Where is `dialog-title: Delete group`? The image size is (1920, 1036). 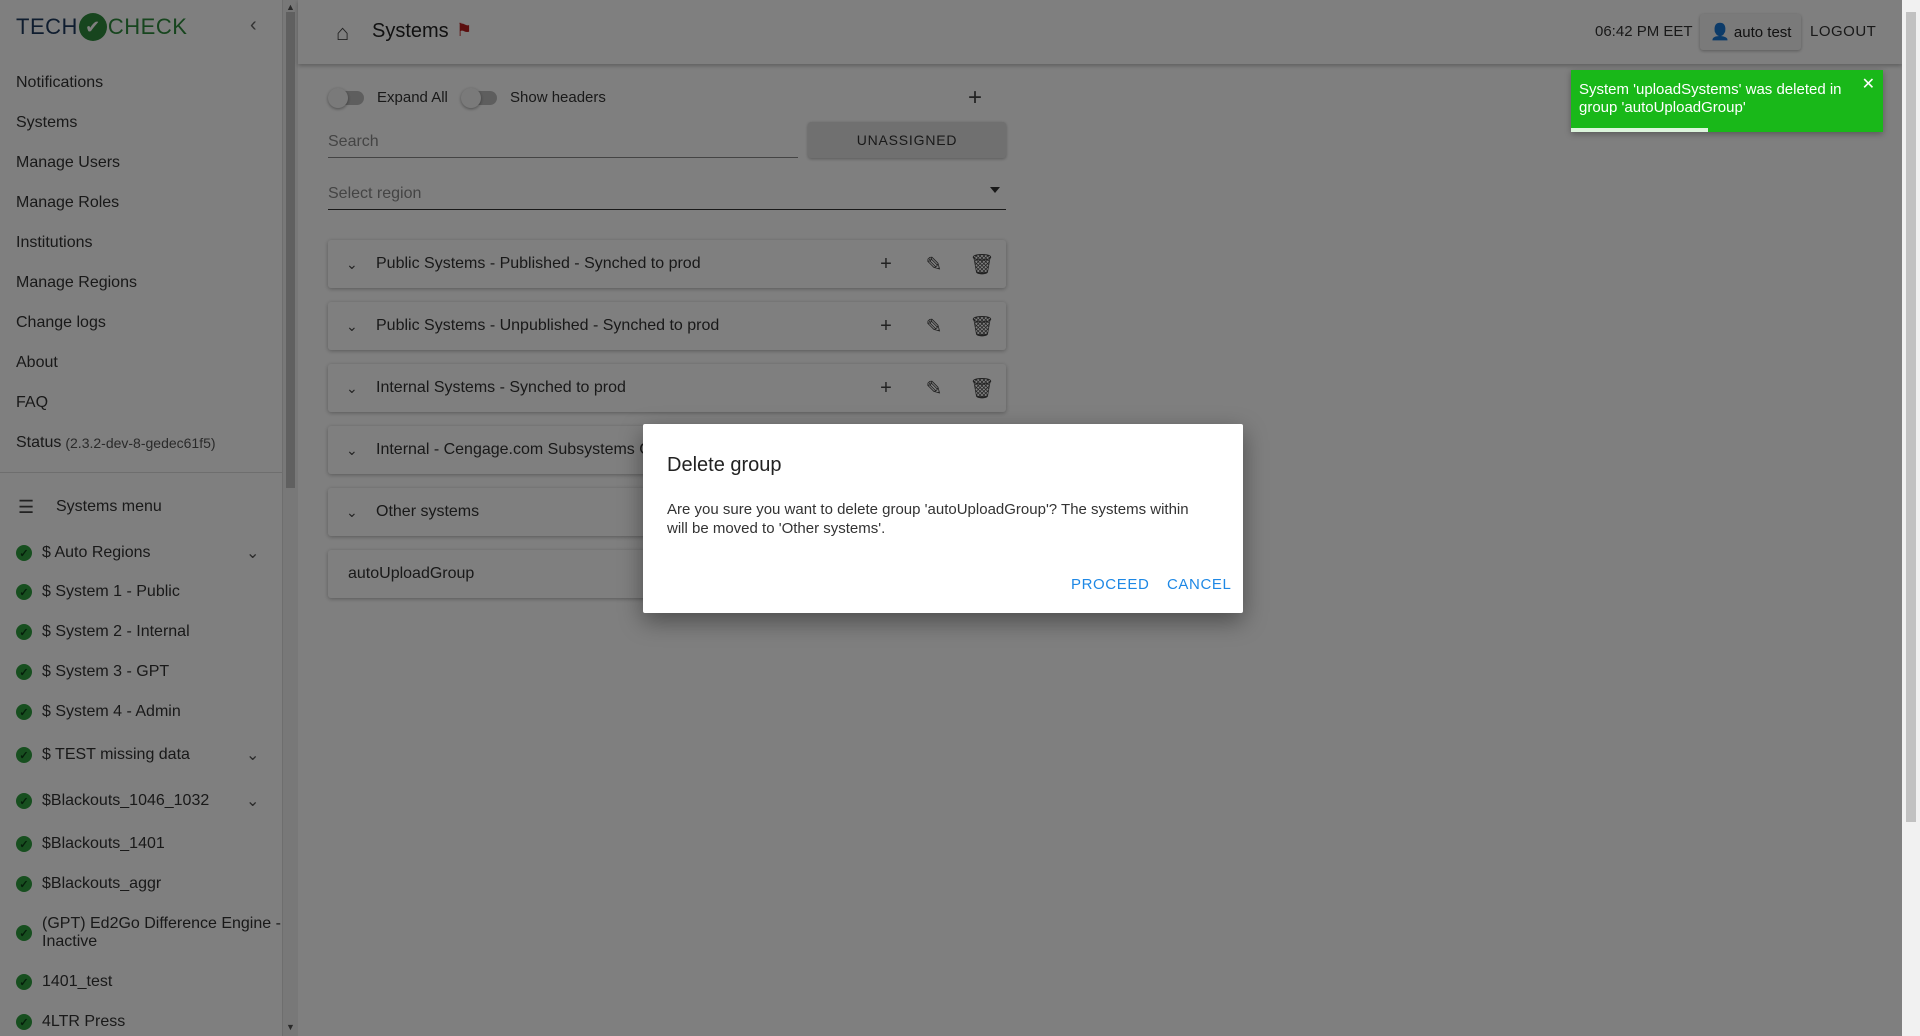 dialog-title: Delete group is located at coordinates (724, 465).